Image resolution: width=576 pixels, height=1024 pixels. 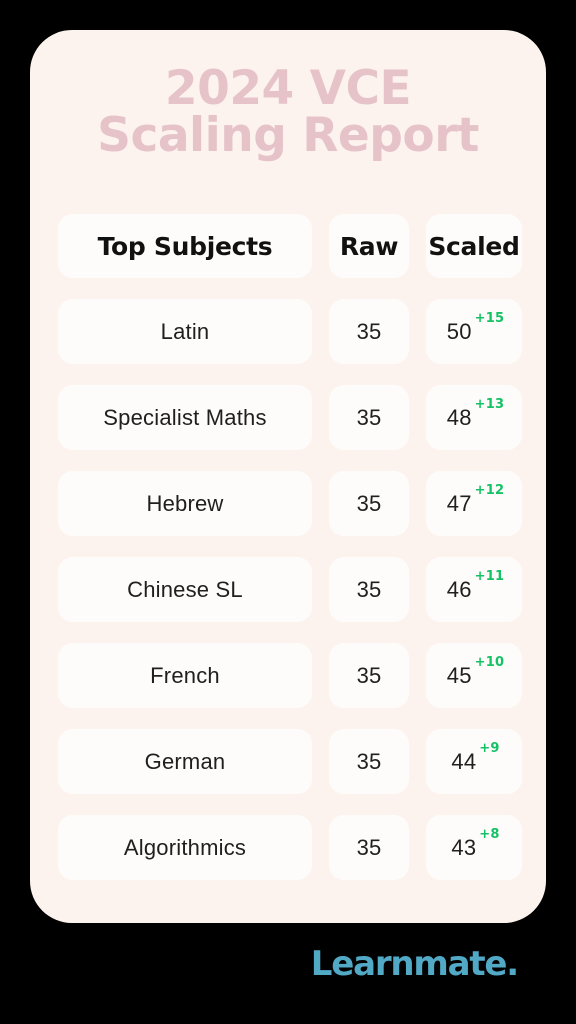 What do you see at coordinates (185, 761) in the screenshot?
I see `cell-subject: German` at bounding box center [185, 761].